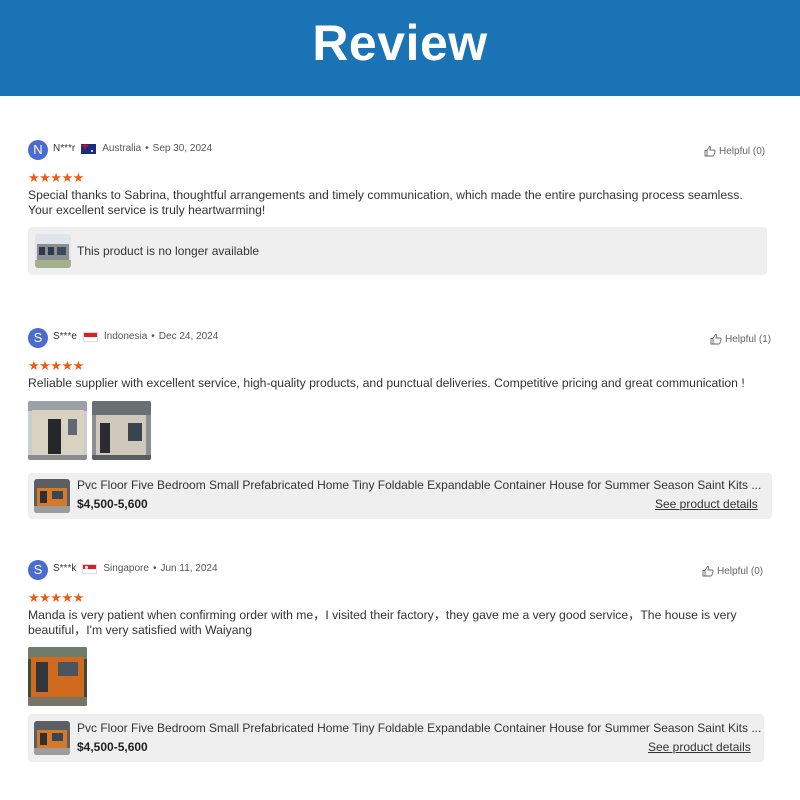 The width and height of the screenshot is (800, 800). I want to click on review-date: Sep 30, 2024, so click(182, 148).